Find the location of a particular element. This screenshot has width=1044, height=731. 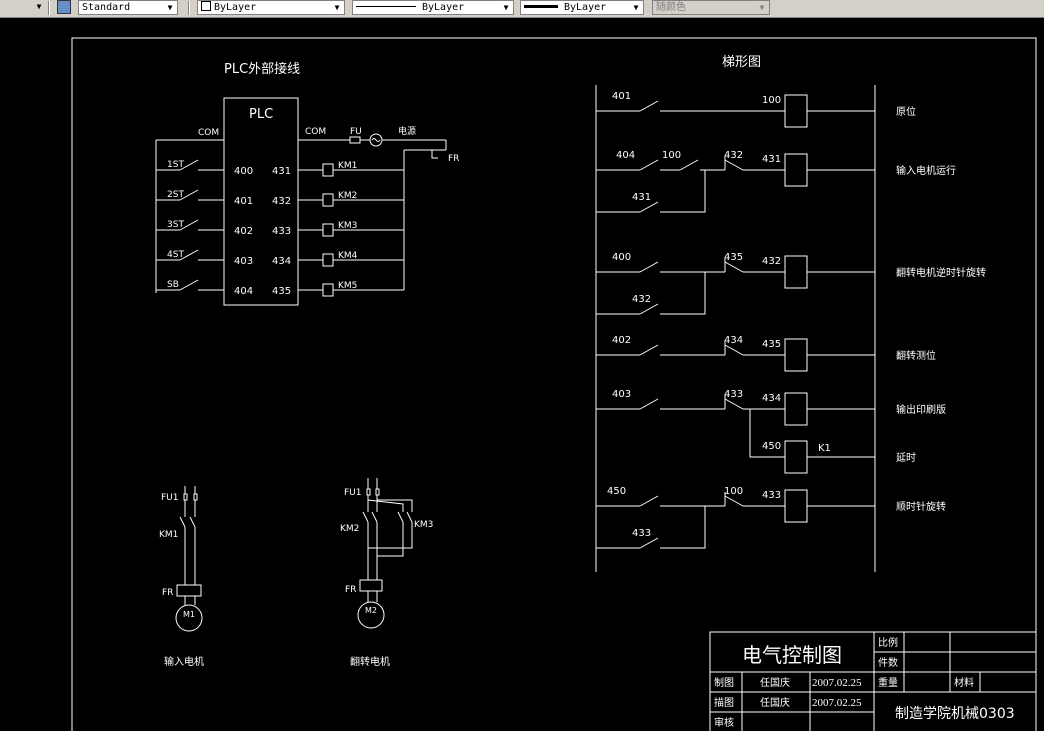

traced-by: 任国庆 is located at coordinates (775, 702).